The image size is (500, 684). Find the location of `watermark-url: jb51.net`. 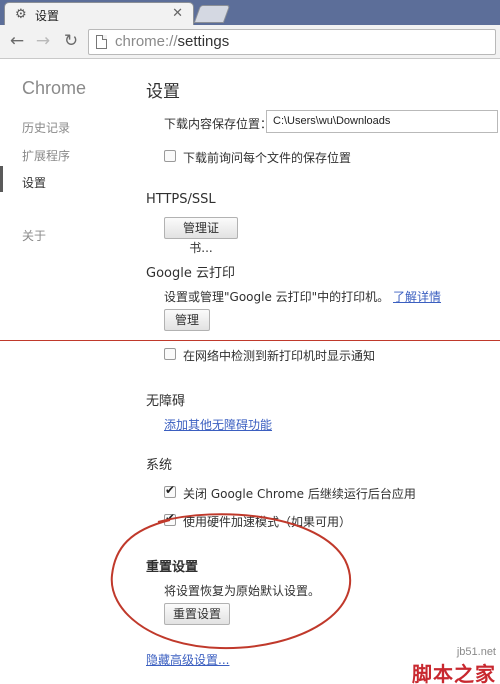

watermark-url: jb51.net is located at coordinates (476, 652).